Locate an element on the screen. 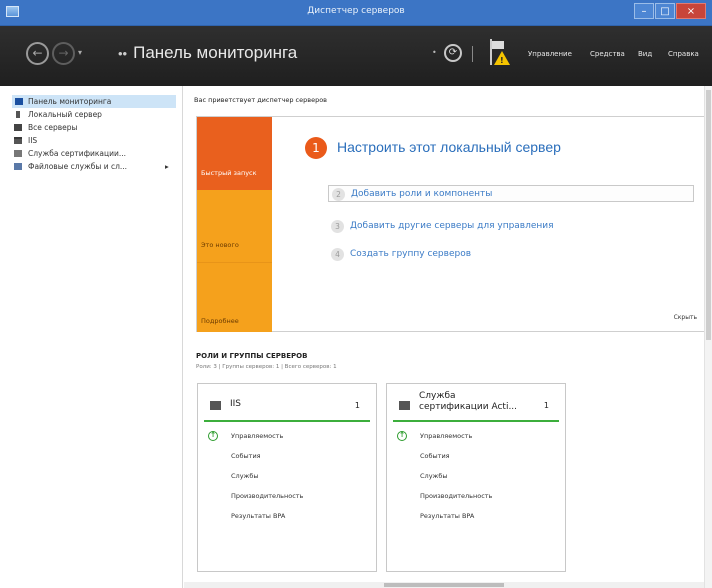 The height and width of the screenshot is (588, 712). window-title: Диспетчер серверов is located at coordinates (356, 11).